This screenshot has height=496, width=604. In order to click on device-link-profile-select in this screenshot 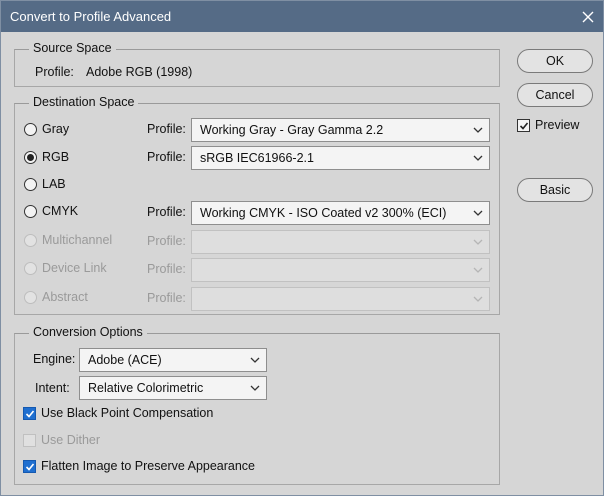, I will do `click(340, 270)`.